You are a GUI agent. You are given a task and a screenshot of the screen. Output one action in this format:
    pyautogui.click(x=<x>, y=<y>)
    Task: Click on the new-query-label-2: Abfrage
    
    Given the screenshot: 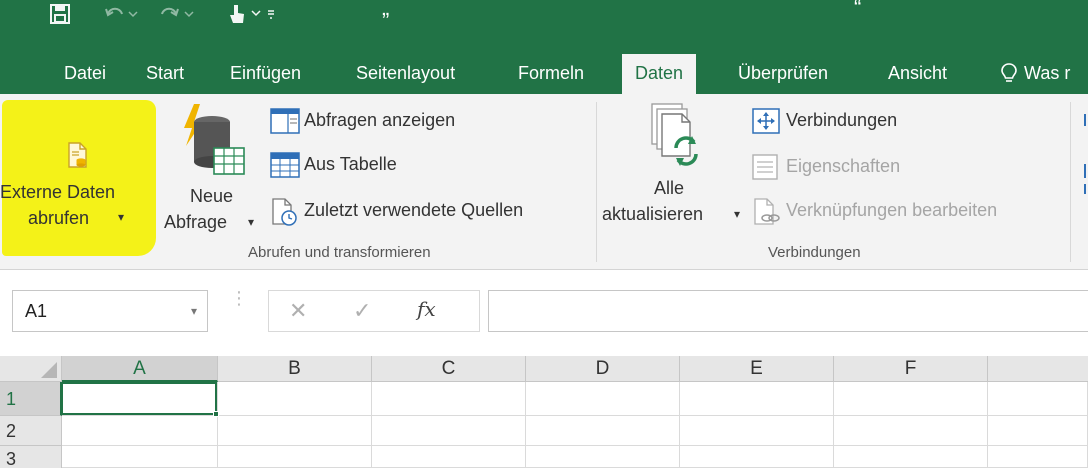 What is the action you would take?
    pyautogui.click(x=196, y=222)
    